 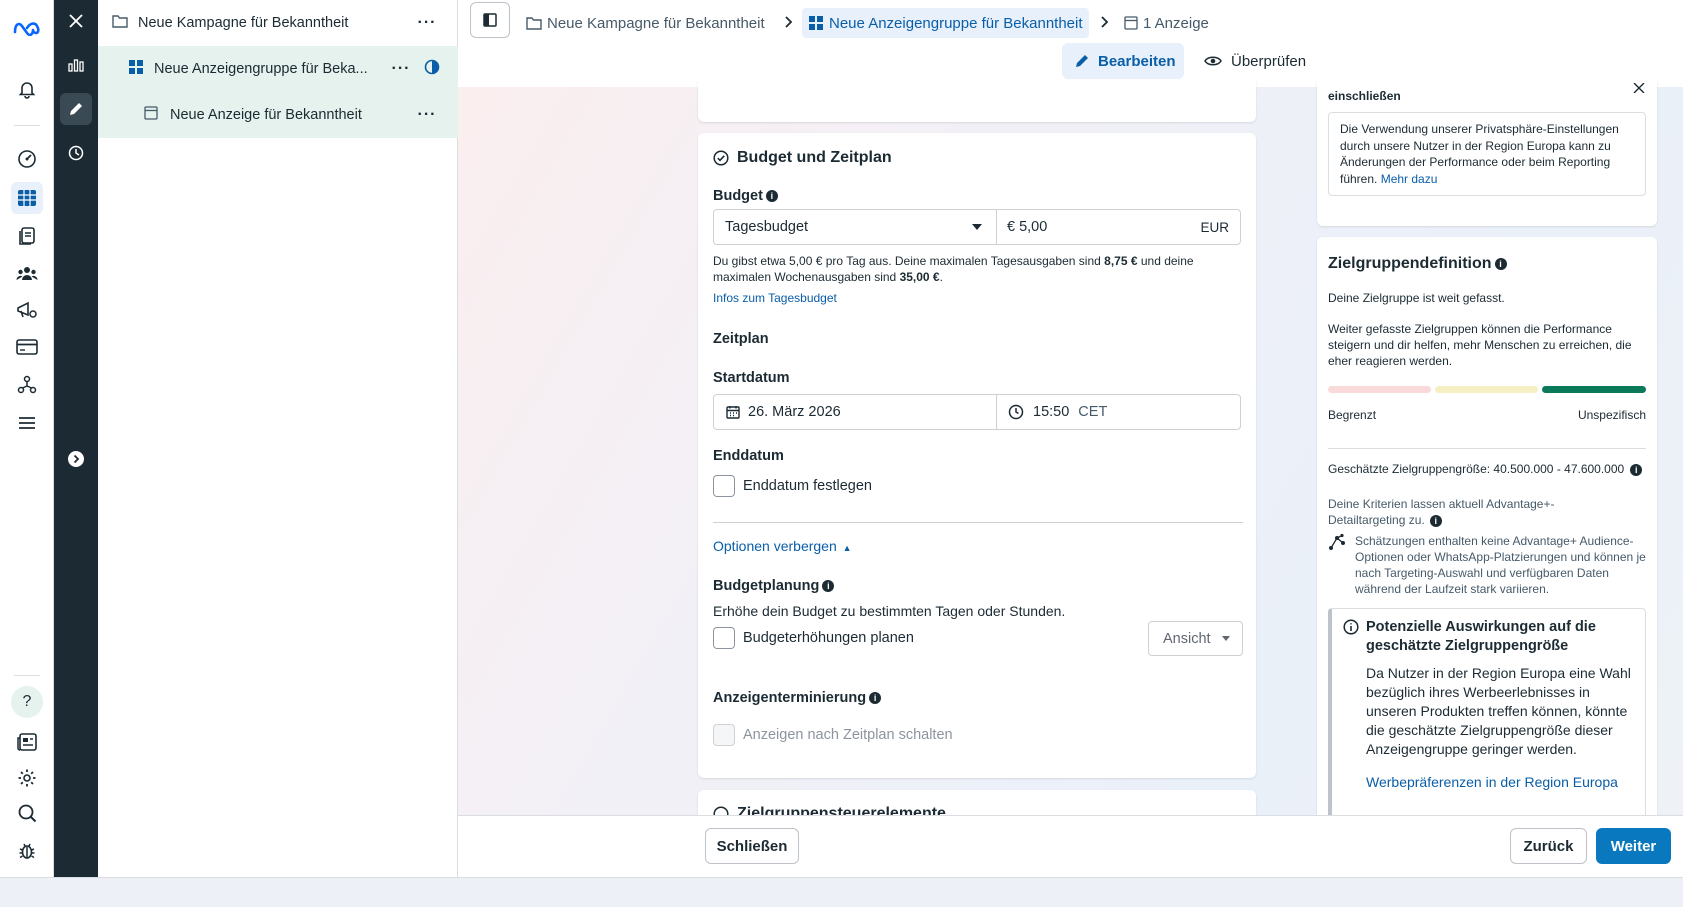 I want to click on ad-more-icon: ···, so click(x=427, y=115).